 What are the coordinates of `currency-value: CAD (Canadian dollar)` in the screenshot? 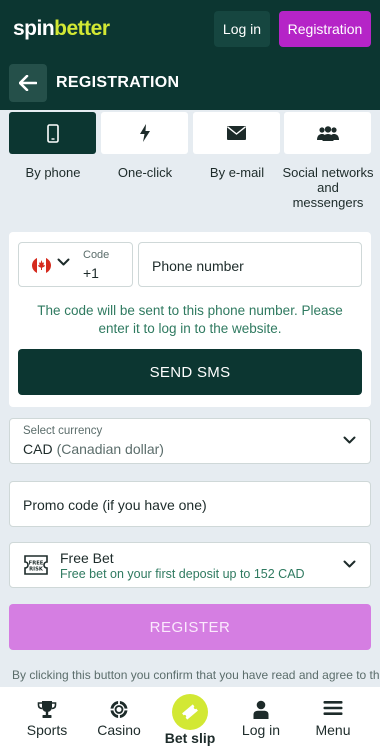 It's located at (93, 449).